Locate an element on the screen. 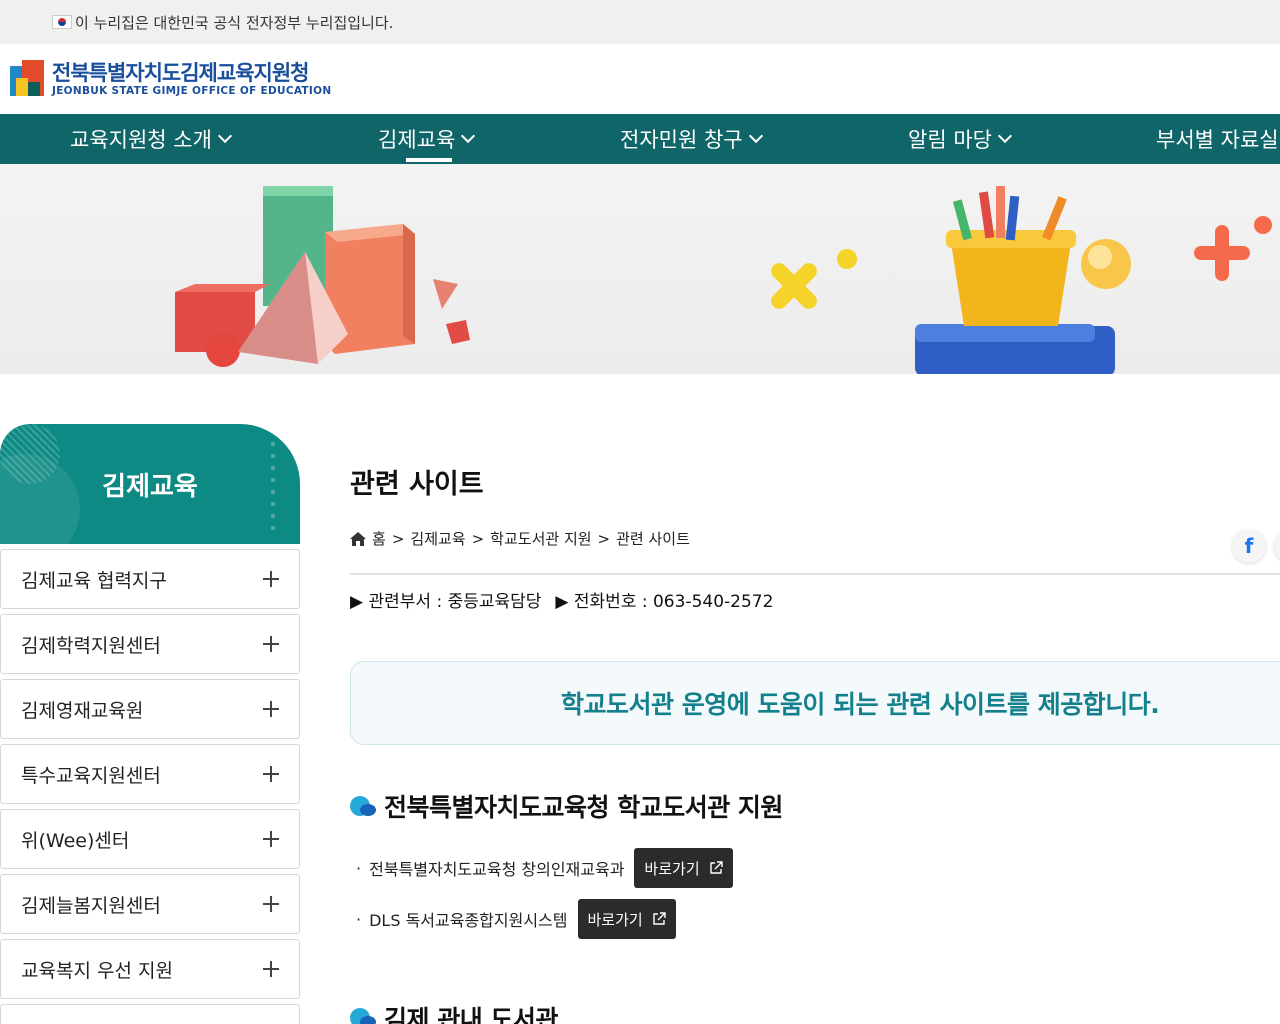 The height and width of the screenshot is (1024, 1280). dept-name: ▶ 관련부서 : 중등교육담당 is located at coordinates (446, 602).